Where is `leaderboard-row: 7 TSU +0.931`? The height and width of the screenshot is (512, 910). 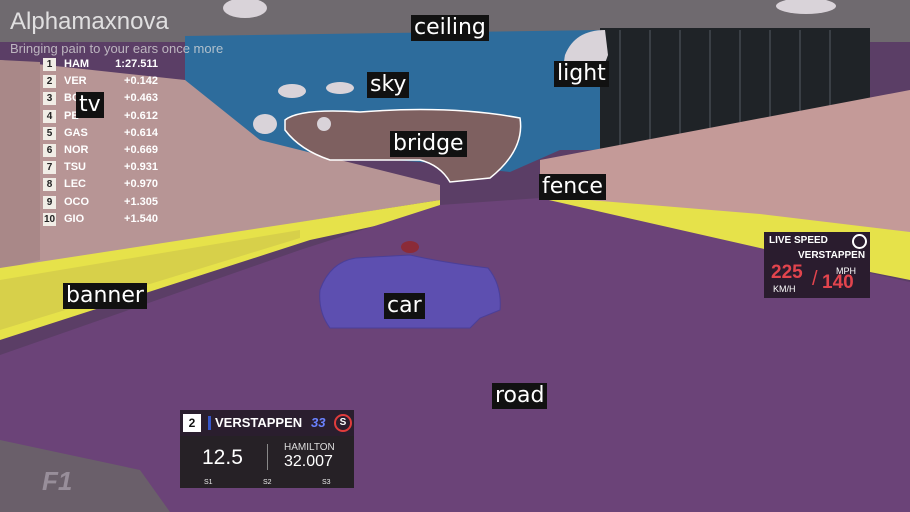
leaderboard-row: 7 TSU +0.931 is located at coordinates (101, 167).